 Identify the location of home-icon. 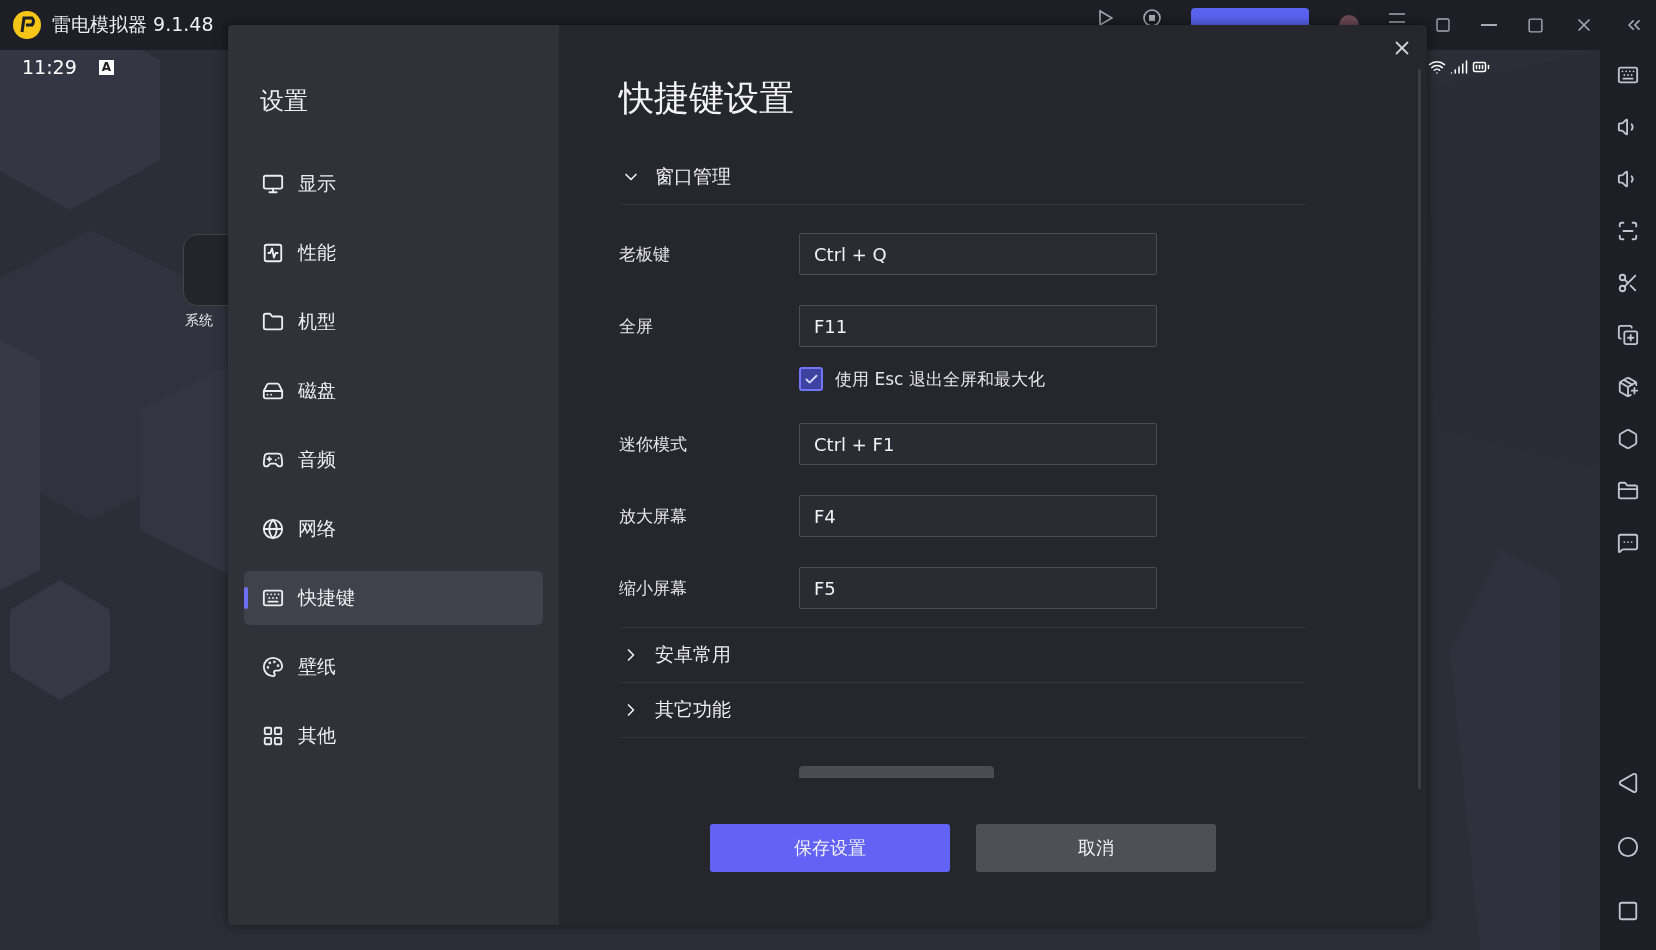
(1628, 847).